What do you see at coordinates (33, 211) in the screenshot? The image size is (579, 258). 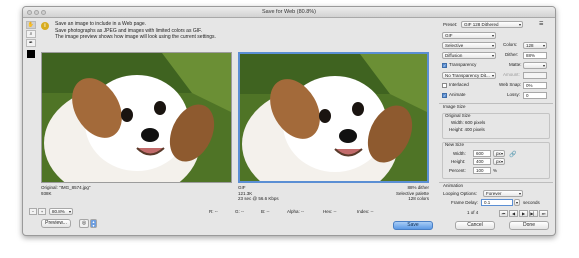 I see `zoom-out-icon: −` at bounding box center [33, 211].